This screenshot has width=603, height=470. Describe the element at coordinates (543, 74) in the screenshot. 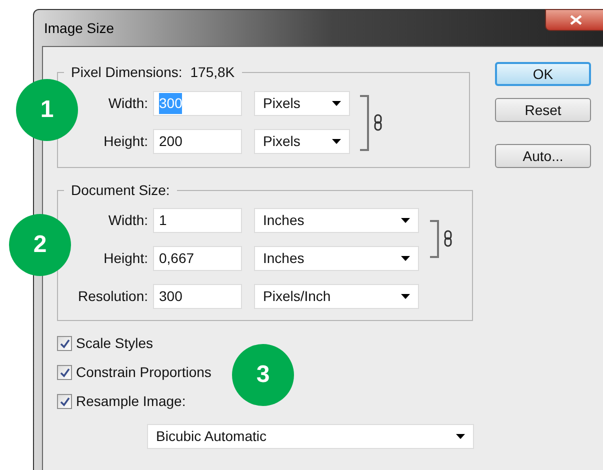

I see `dialog-button: OK` at that location.